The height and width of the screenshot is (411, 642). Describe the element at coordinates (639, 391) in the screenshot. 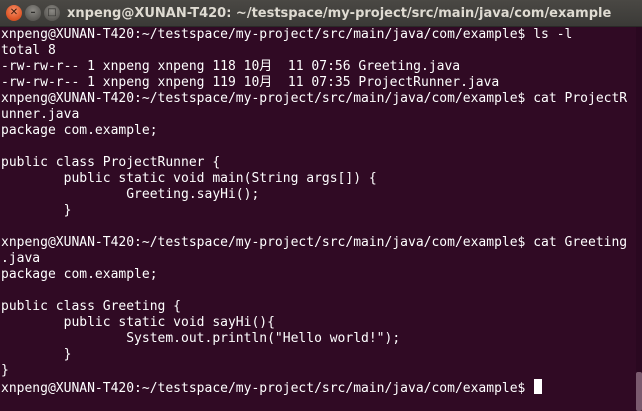

I see `scrollbar-thumb` at that location.